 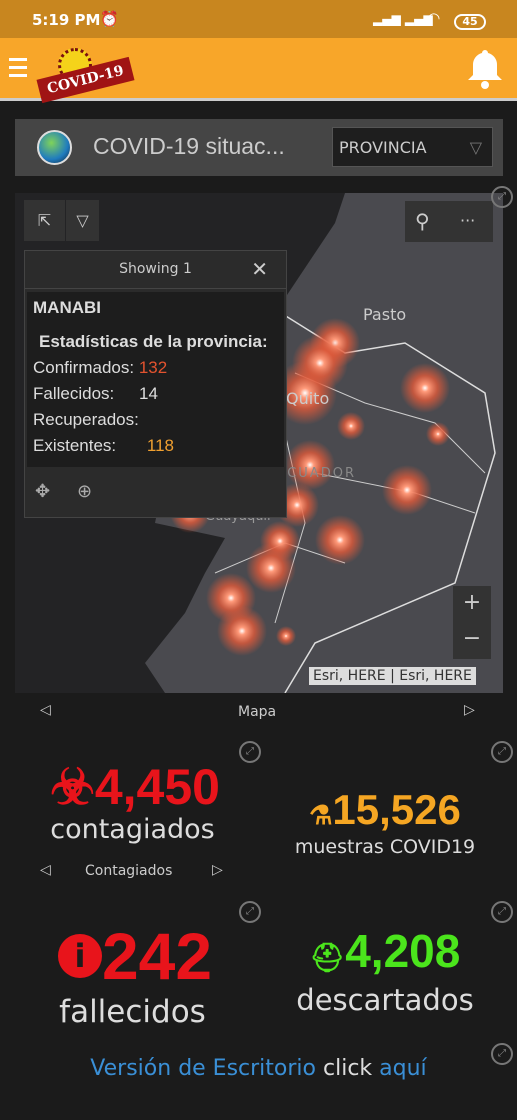 I want to click on map-header: COVID-19 situac... PROVINCIA ▽, so click(x=259, y=147).